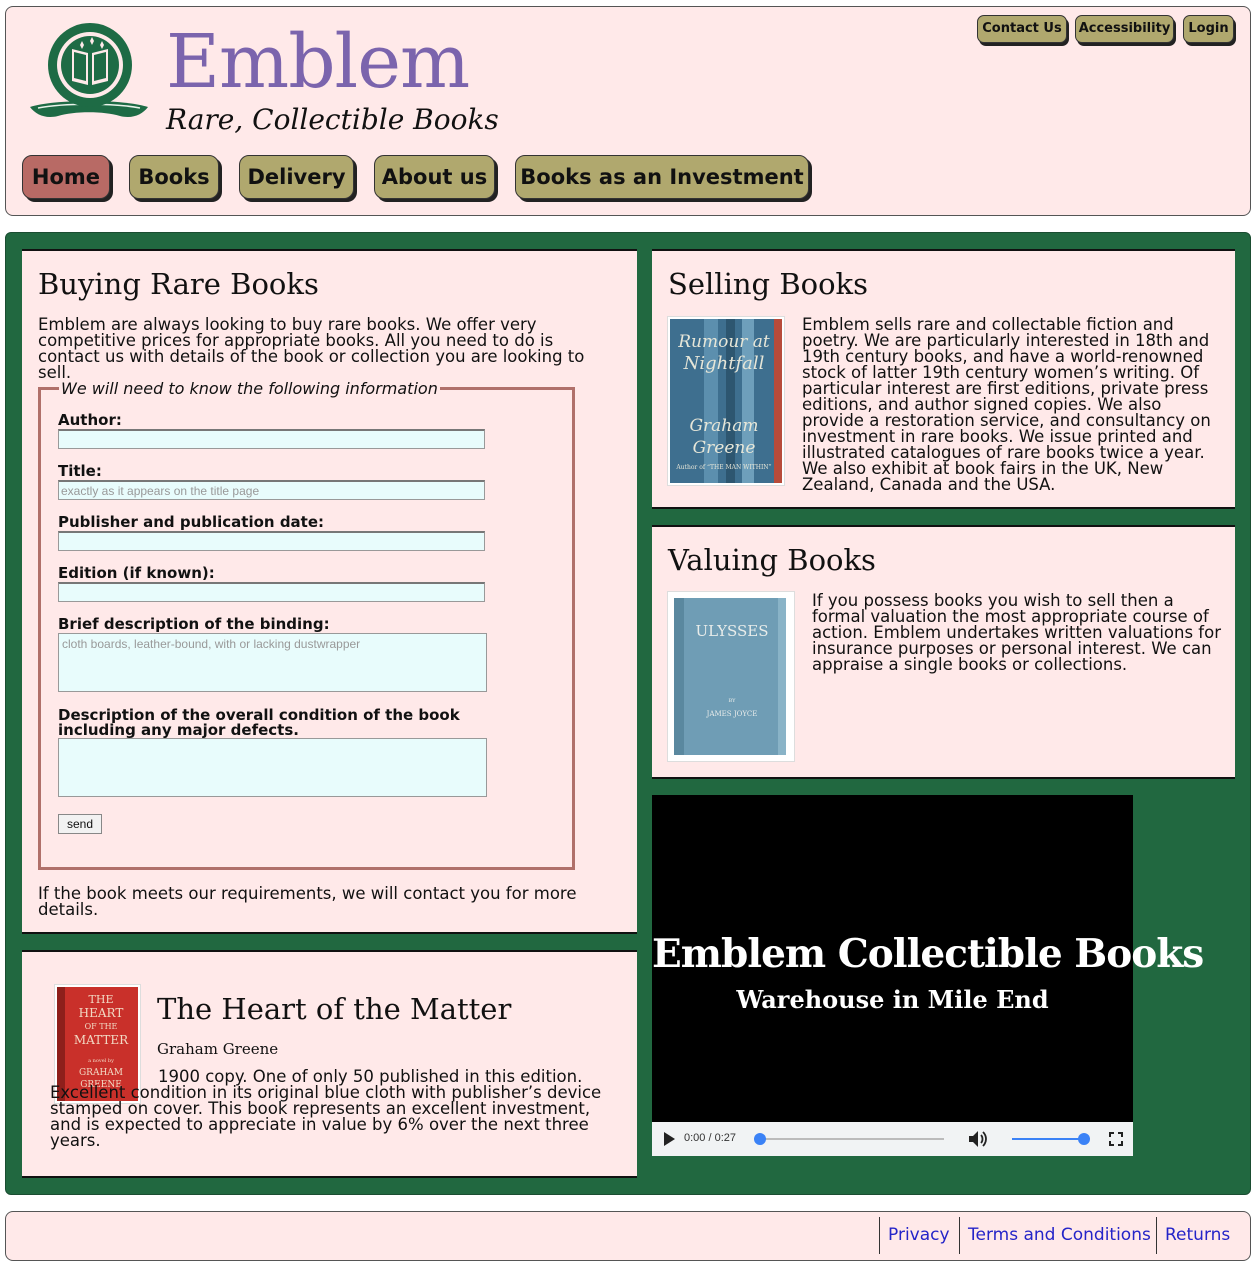 This screenshot has width=1260, height=1272. Describe the element at coordinates (101, 1026) in the screenshot. I see `cover-title-line: OF THE` at that location.